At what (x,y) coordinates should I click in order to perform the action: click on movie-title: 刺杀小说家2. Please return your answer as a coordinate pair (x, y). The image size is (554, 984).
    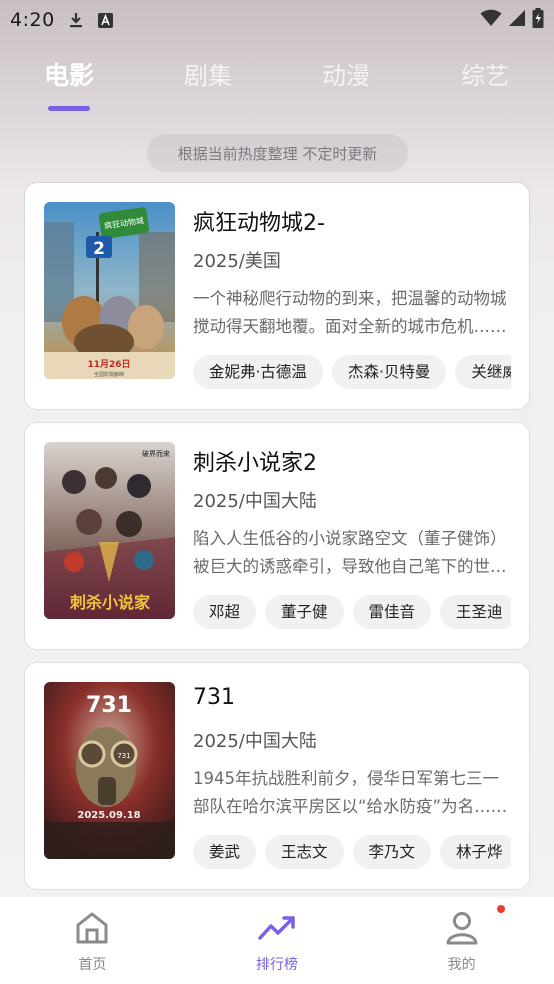
    Looking at the image, I should click on (255, 463).